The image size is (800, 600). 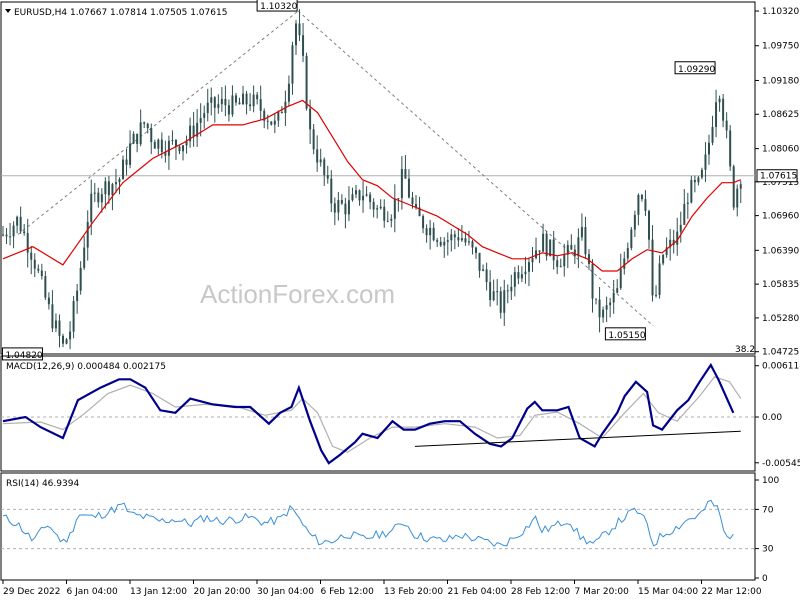 What do you see at coordinates (413, 592) in the screenshot?
I see `time-tick-label: 13 Feb 20:00` at bounding box center [413, 592].